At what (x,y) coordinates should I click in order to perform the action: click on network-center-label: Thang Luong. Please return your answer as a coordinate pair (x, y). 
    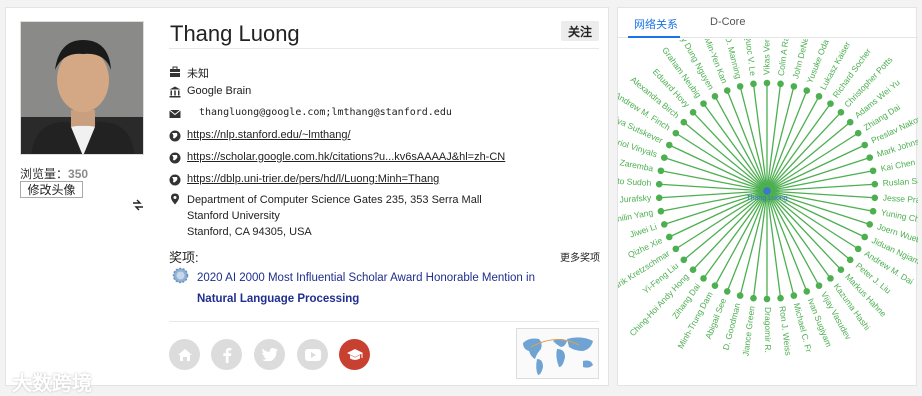
    Looking at the image, I should click on (766, 198).